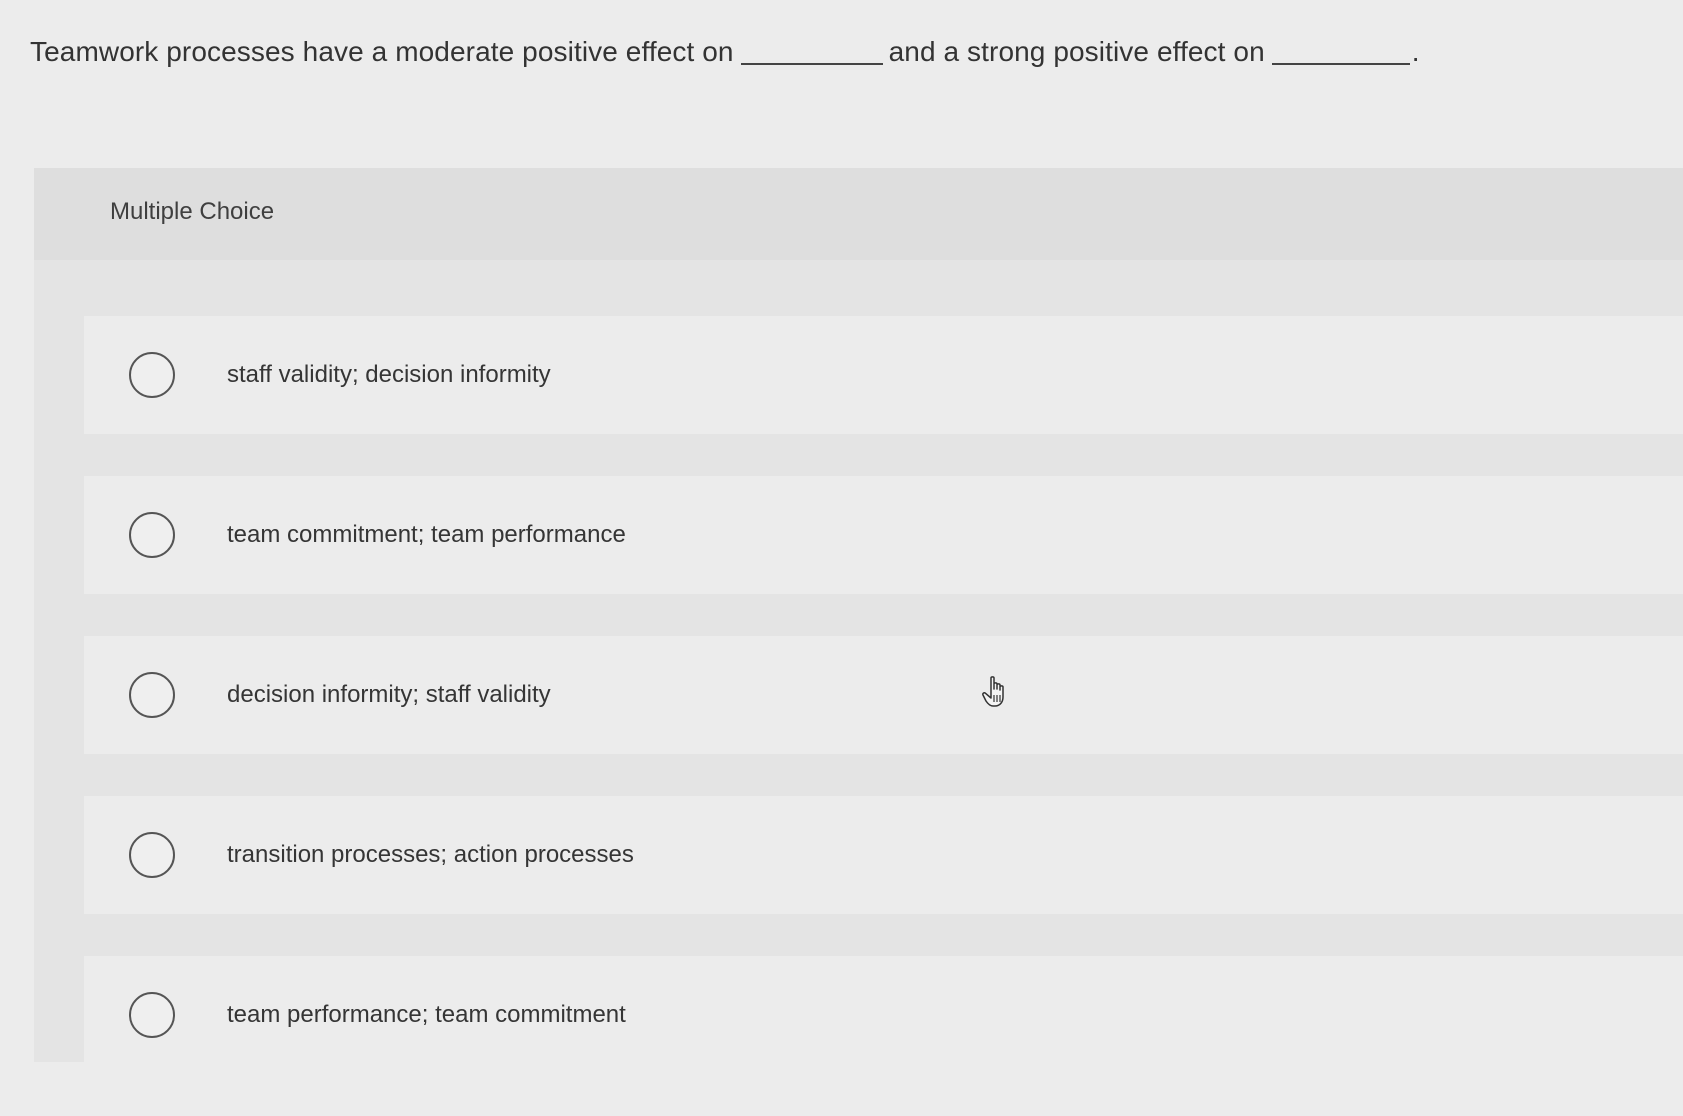 This screenshot has width=1683, height=1116. Describe the element at coordinates (883, 375) in the screenshot. I see `option-1: staff validity; decision informity` at that location.